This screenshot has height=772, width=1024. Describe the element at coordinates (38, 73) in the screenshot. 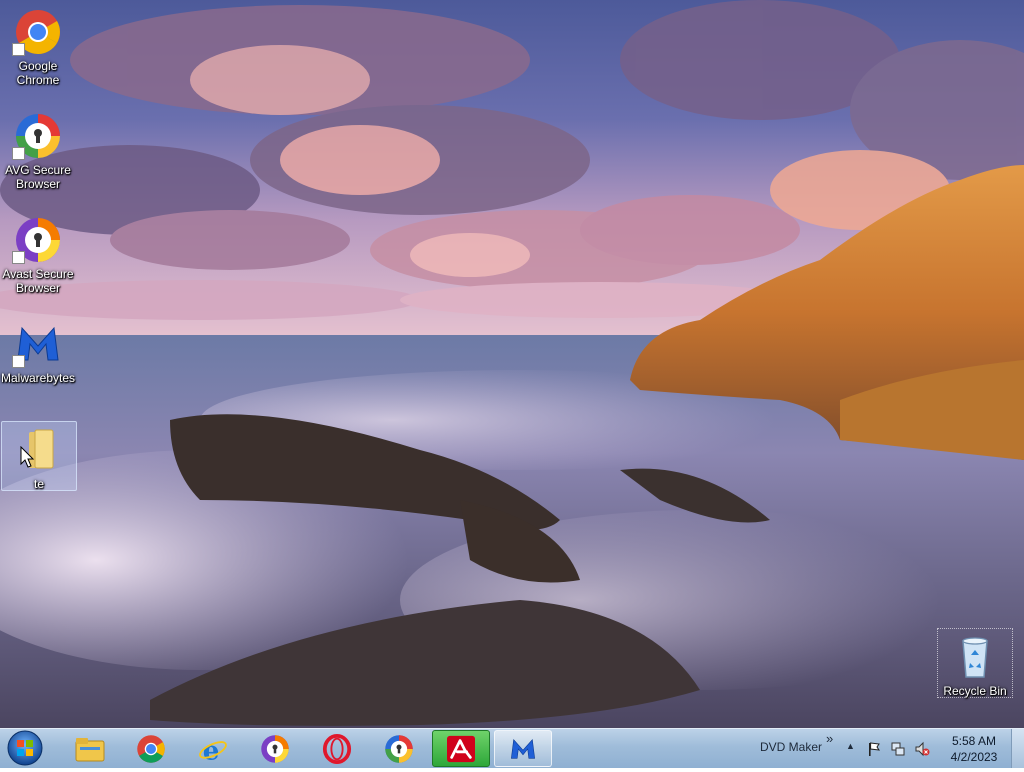

I see `icon-label: Google Chrome` at that location.